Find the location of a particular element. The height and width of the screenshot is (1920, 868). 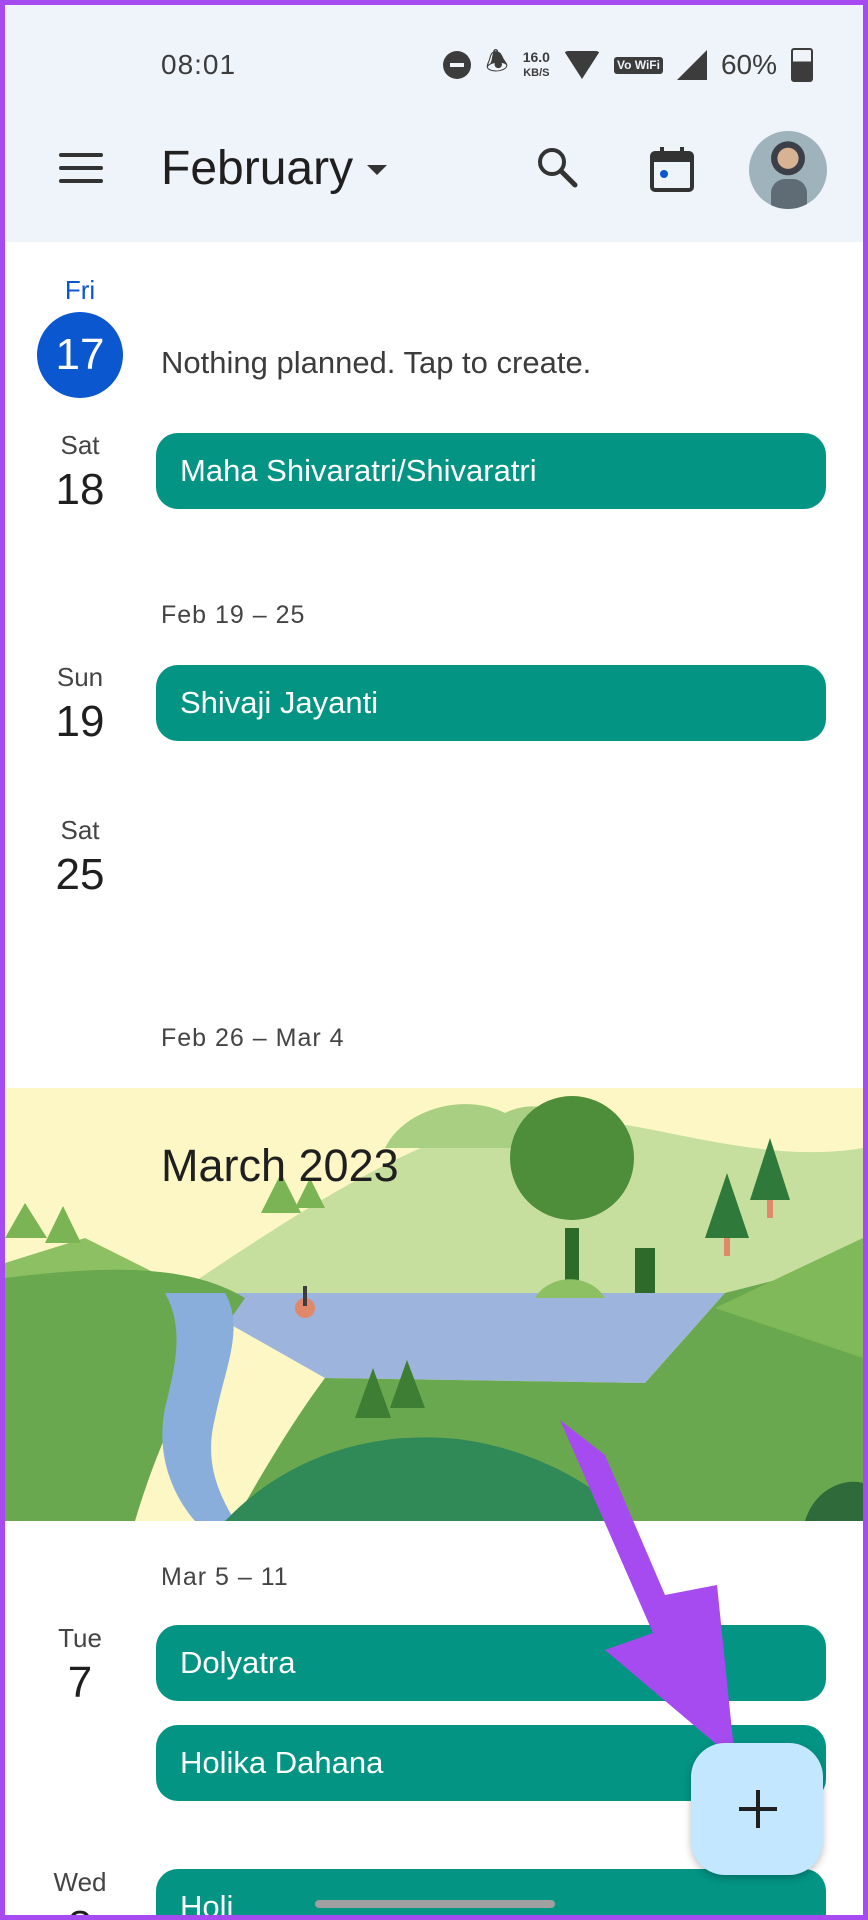

day-number: 7 is located at coordinates (80, 1682).